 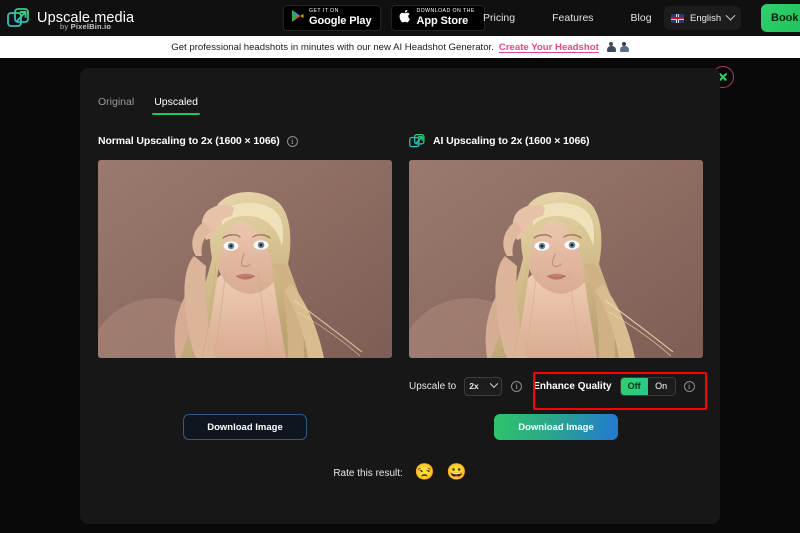 I want to click on ai-download-row: Download Image, so click(x=556, y=427).